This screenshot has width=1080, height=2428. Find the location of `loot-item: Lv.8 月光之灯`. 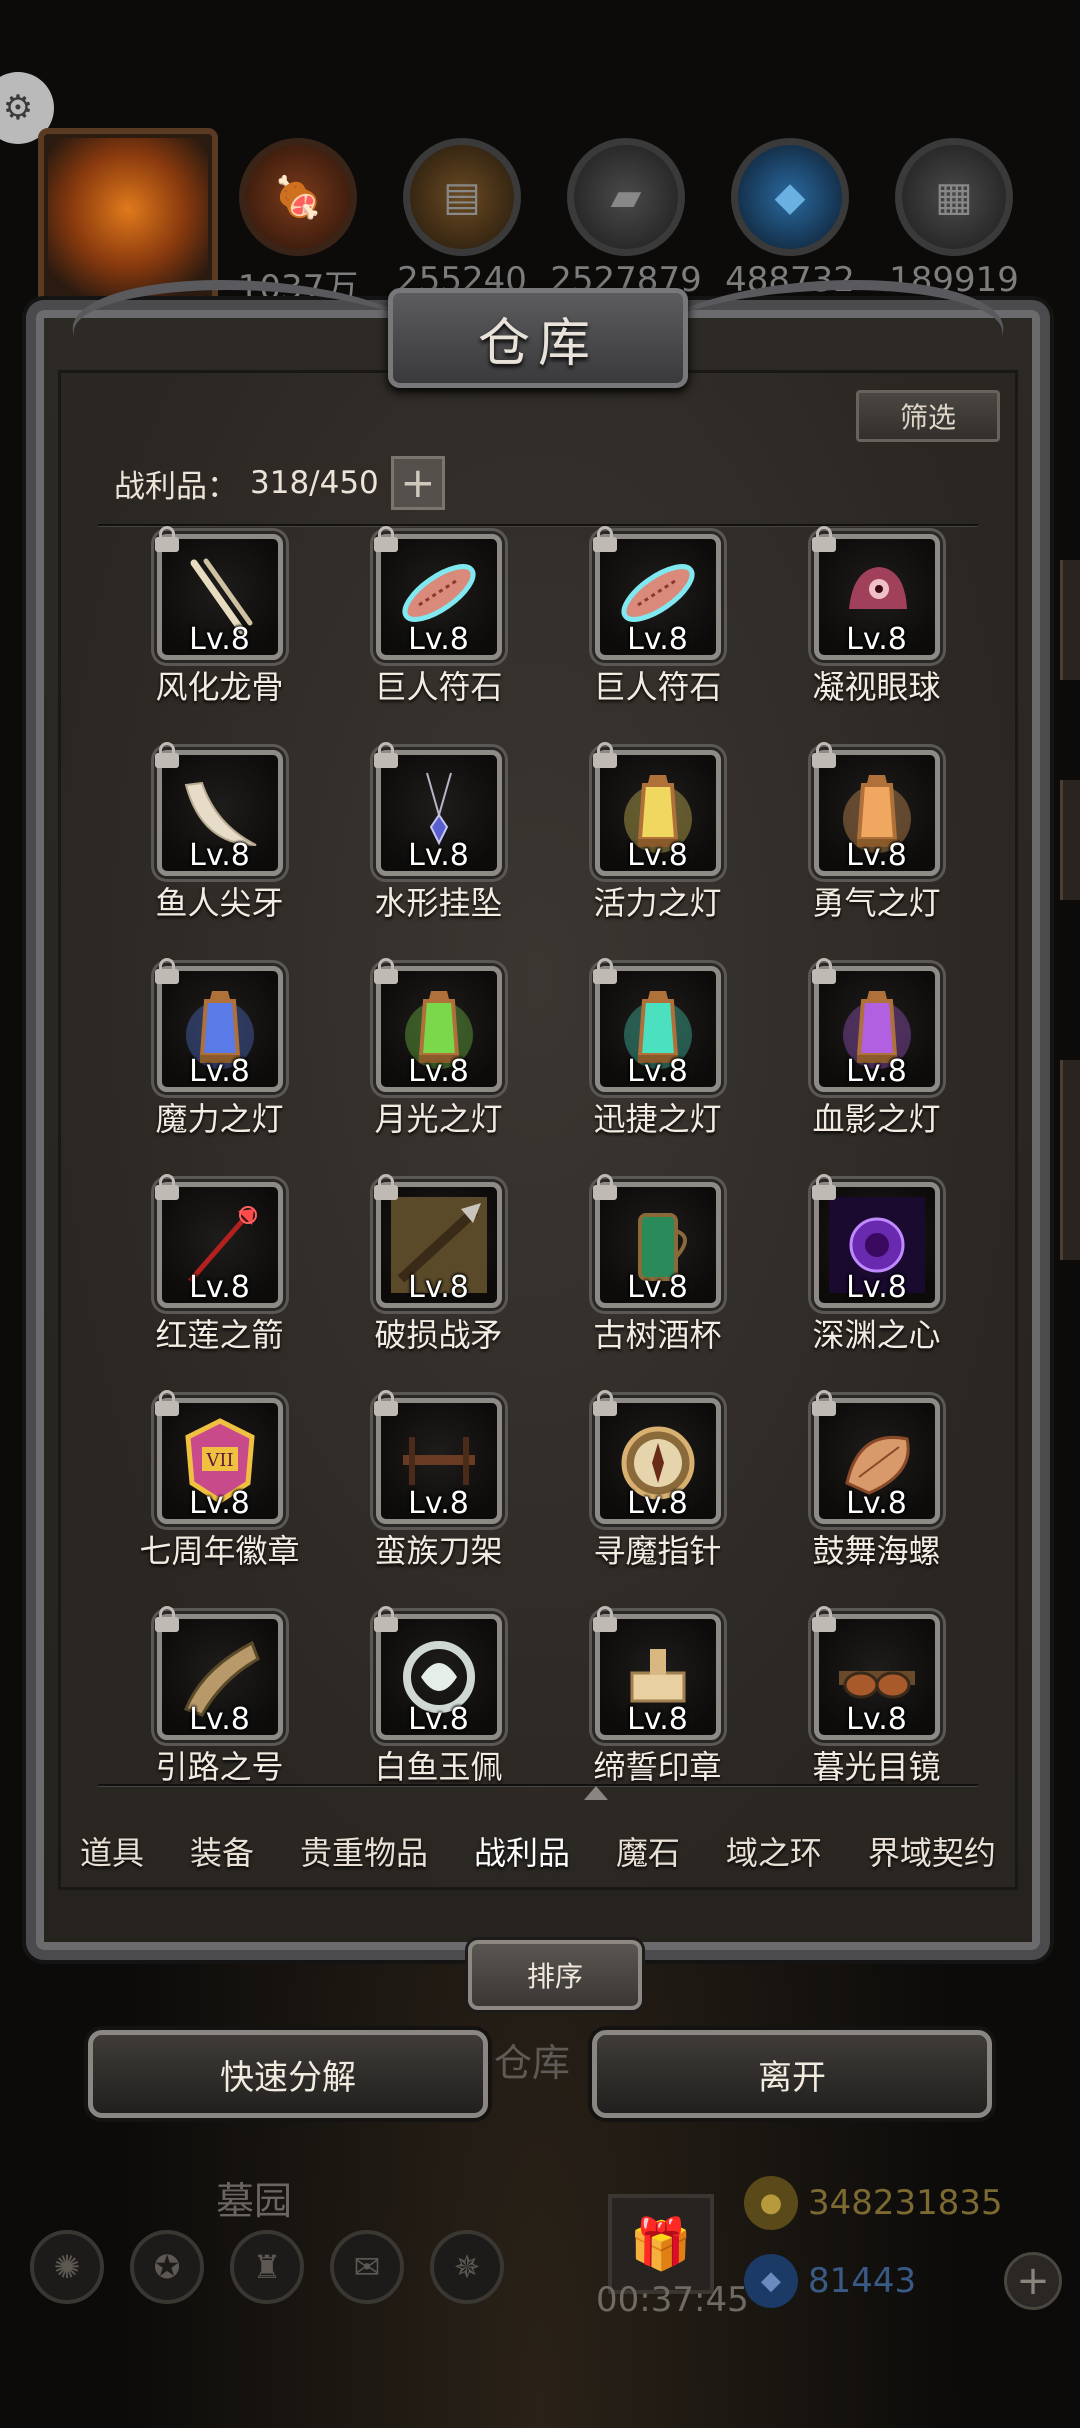

loot-item: Lv.8 月光之灯 is located at coordinates (438, 1068).